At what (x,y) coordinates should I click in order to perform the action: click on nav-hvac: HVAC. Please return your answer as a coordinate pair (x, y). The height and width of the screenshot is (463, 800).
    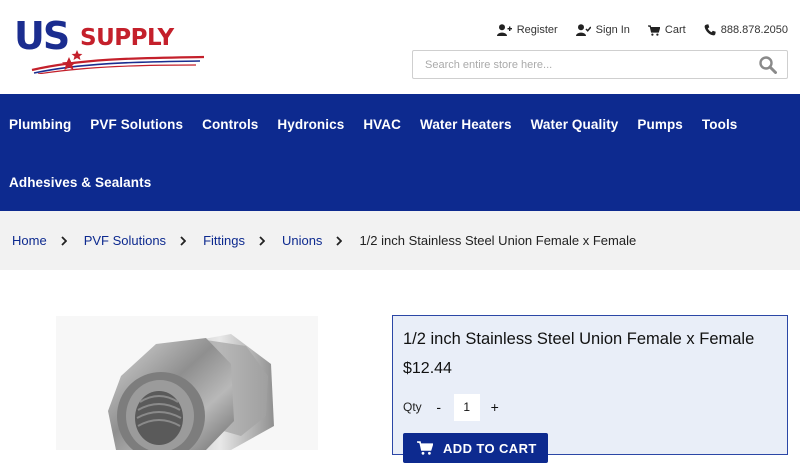
    Looking at the image, I should click on (382, 125).